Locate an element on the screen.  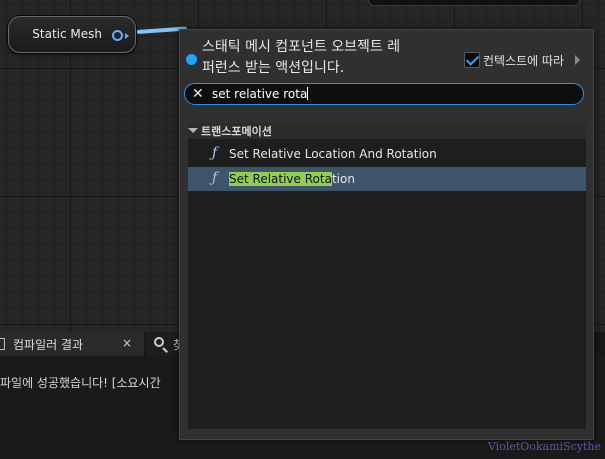
search-input-text: set relative rota is located at coordinates (260, 94).